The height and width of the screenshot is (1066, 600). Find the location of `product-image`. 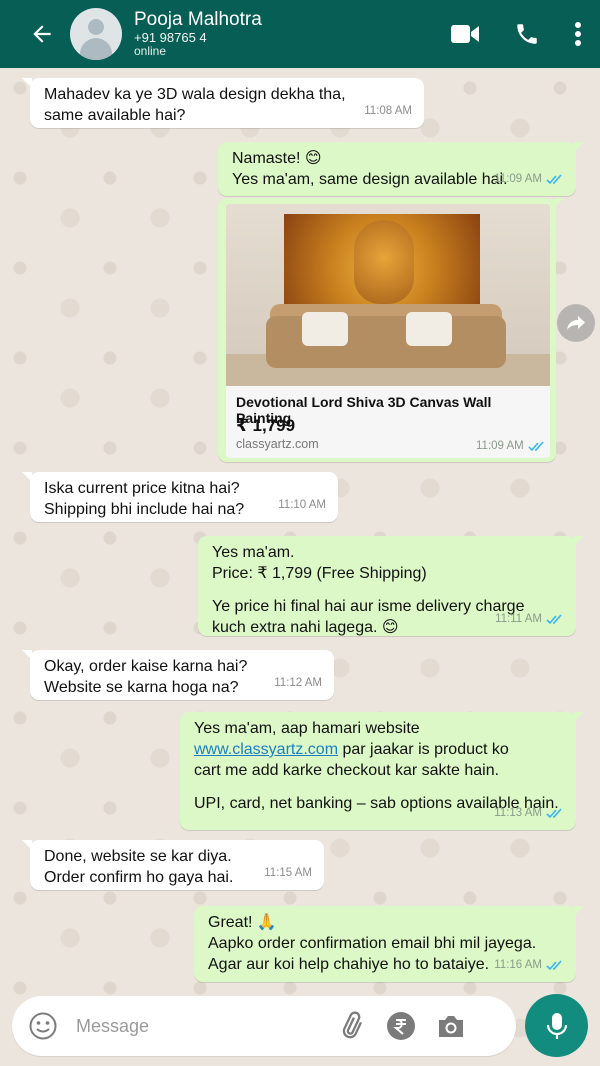

product-image is located at coordinates (388, 295).